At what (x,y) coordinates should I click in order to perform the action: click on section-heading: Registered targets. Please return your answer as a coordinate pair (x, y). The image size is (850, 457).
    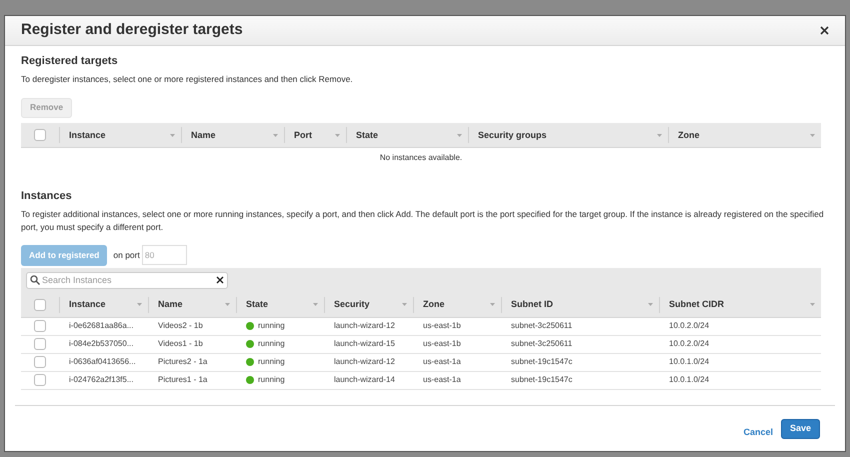
    Looking at the image, I should click on (70, 61).